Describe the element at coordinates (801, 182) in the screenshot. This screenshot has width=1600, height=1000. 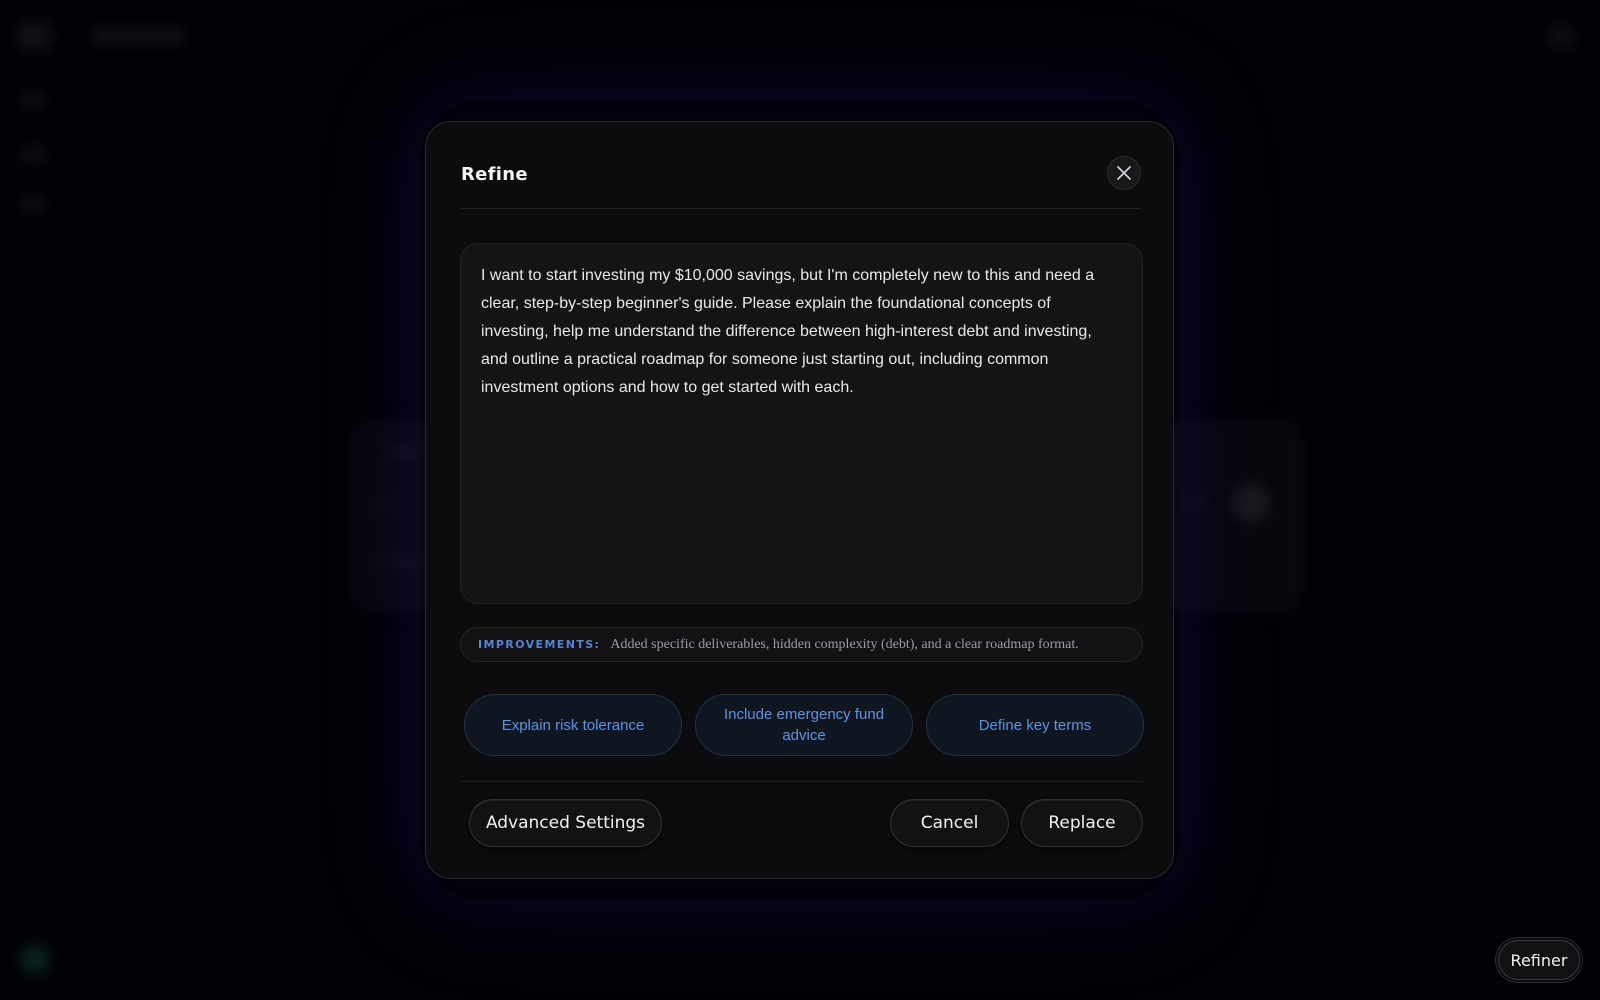
I see `modal-header: Refine` at that location.